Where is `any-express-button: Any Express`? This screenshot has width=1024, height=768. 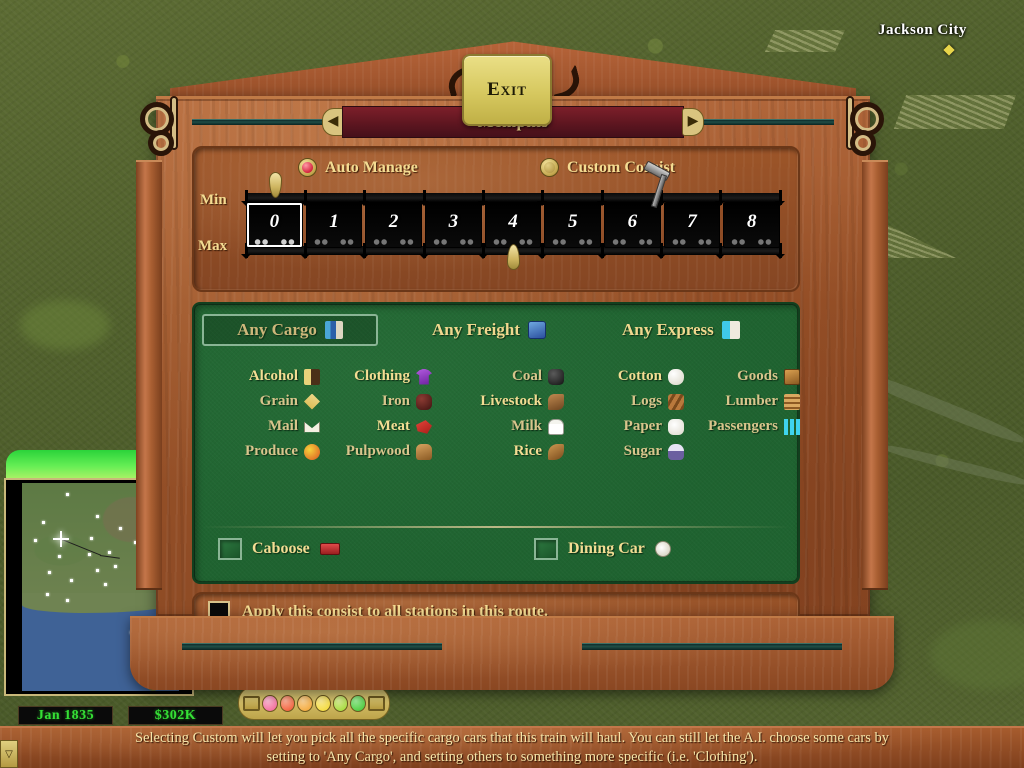
any-express-button: Any Express is located at coordinates (681, 330).